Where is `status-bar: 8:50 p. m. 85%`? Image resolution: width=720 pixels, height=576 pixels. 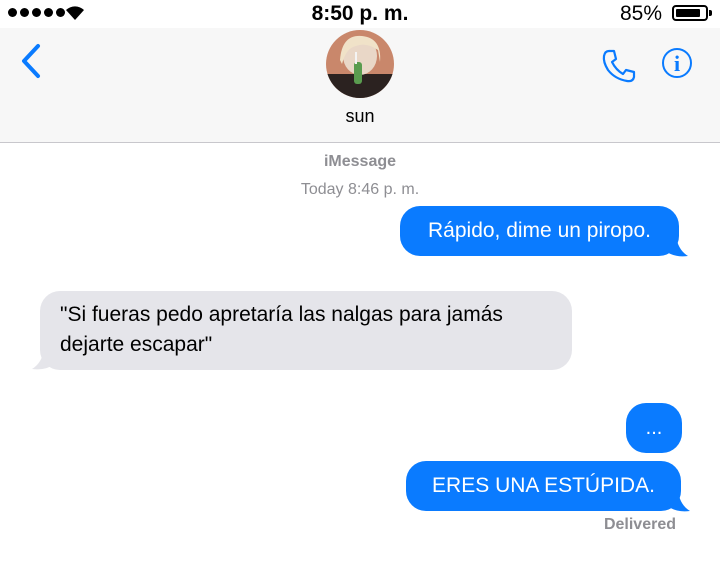 status-bar: 8:50 p. m. 85% is located at coordinates (360, 14).